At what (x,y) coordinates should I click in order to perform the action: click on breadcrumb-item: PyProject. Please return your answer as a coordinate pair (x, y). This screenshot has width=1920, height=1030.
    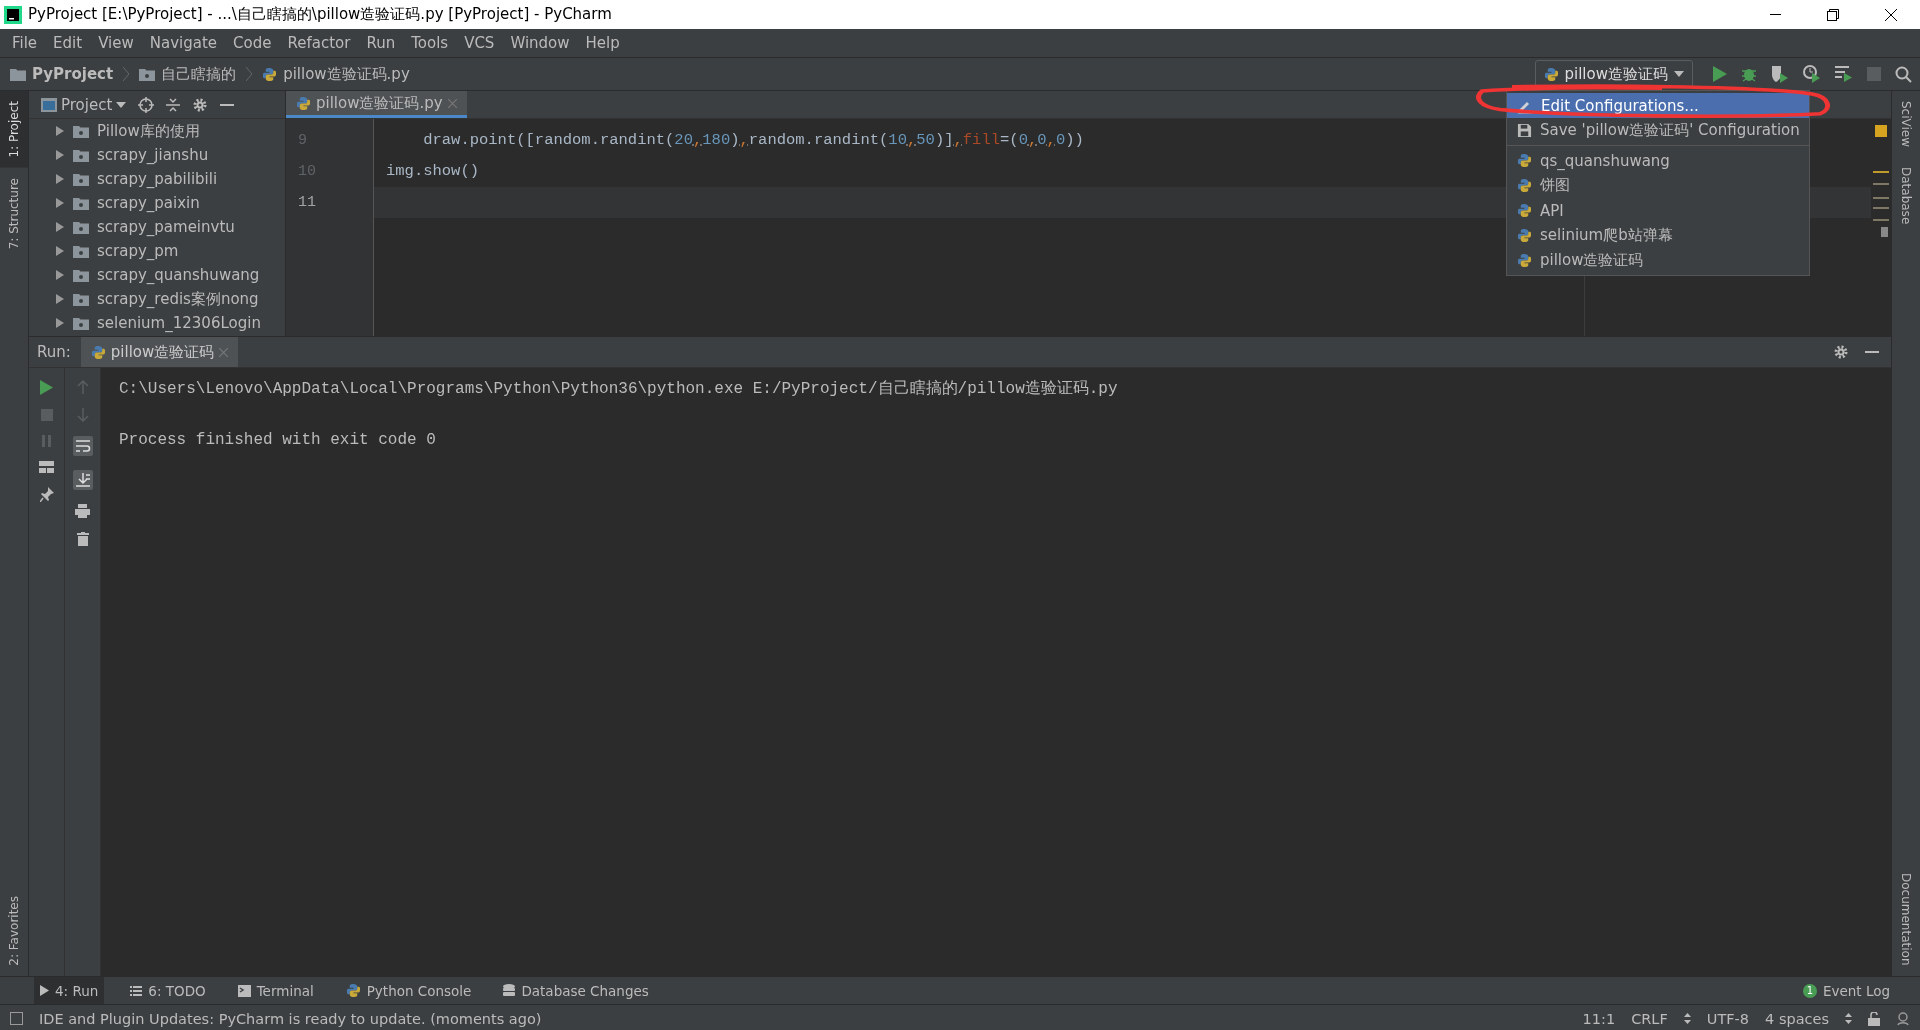
    Looking at the image, I should click on (73, 74).